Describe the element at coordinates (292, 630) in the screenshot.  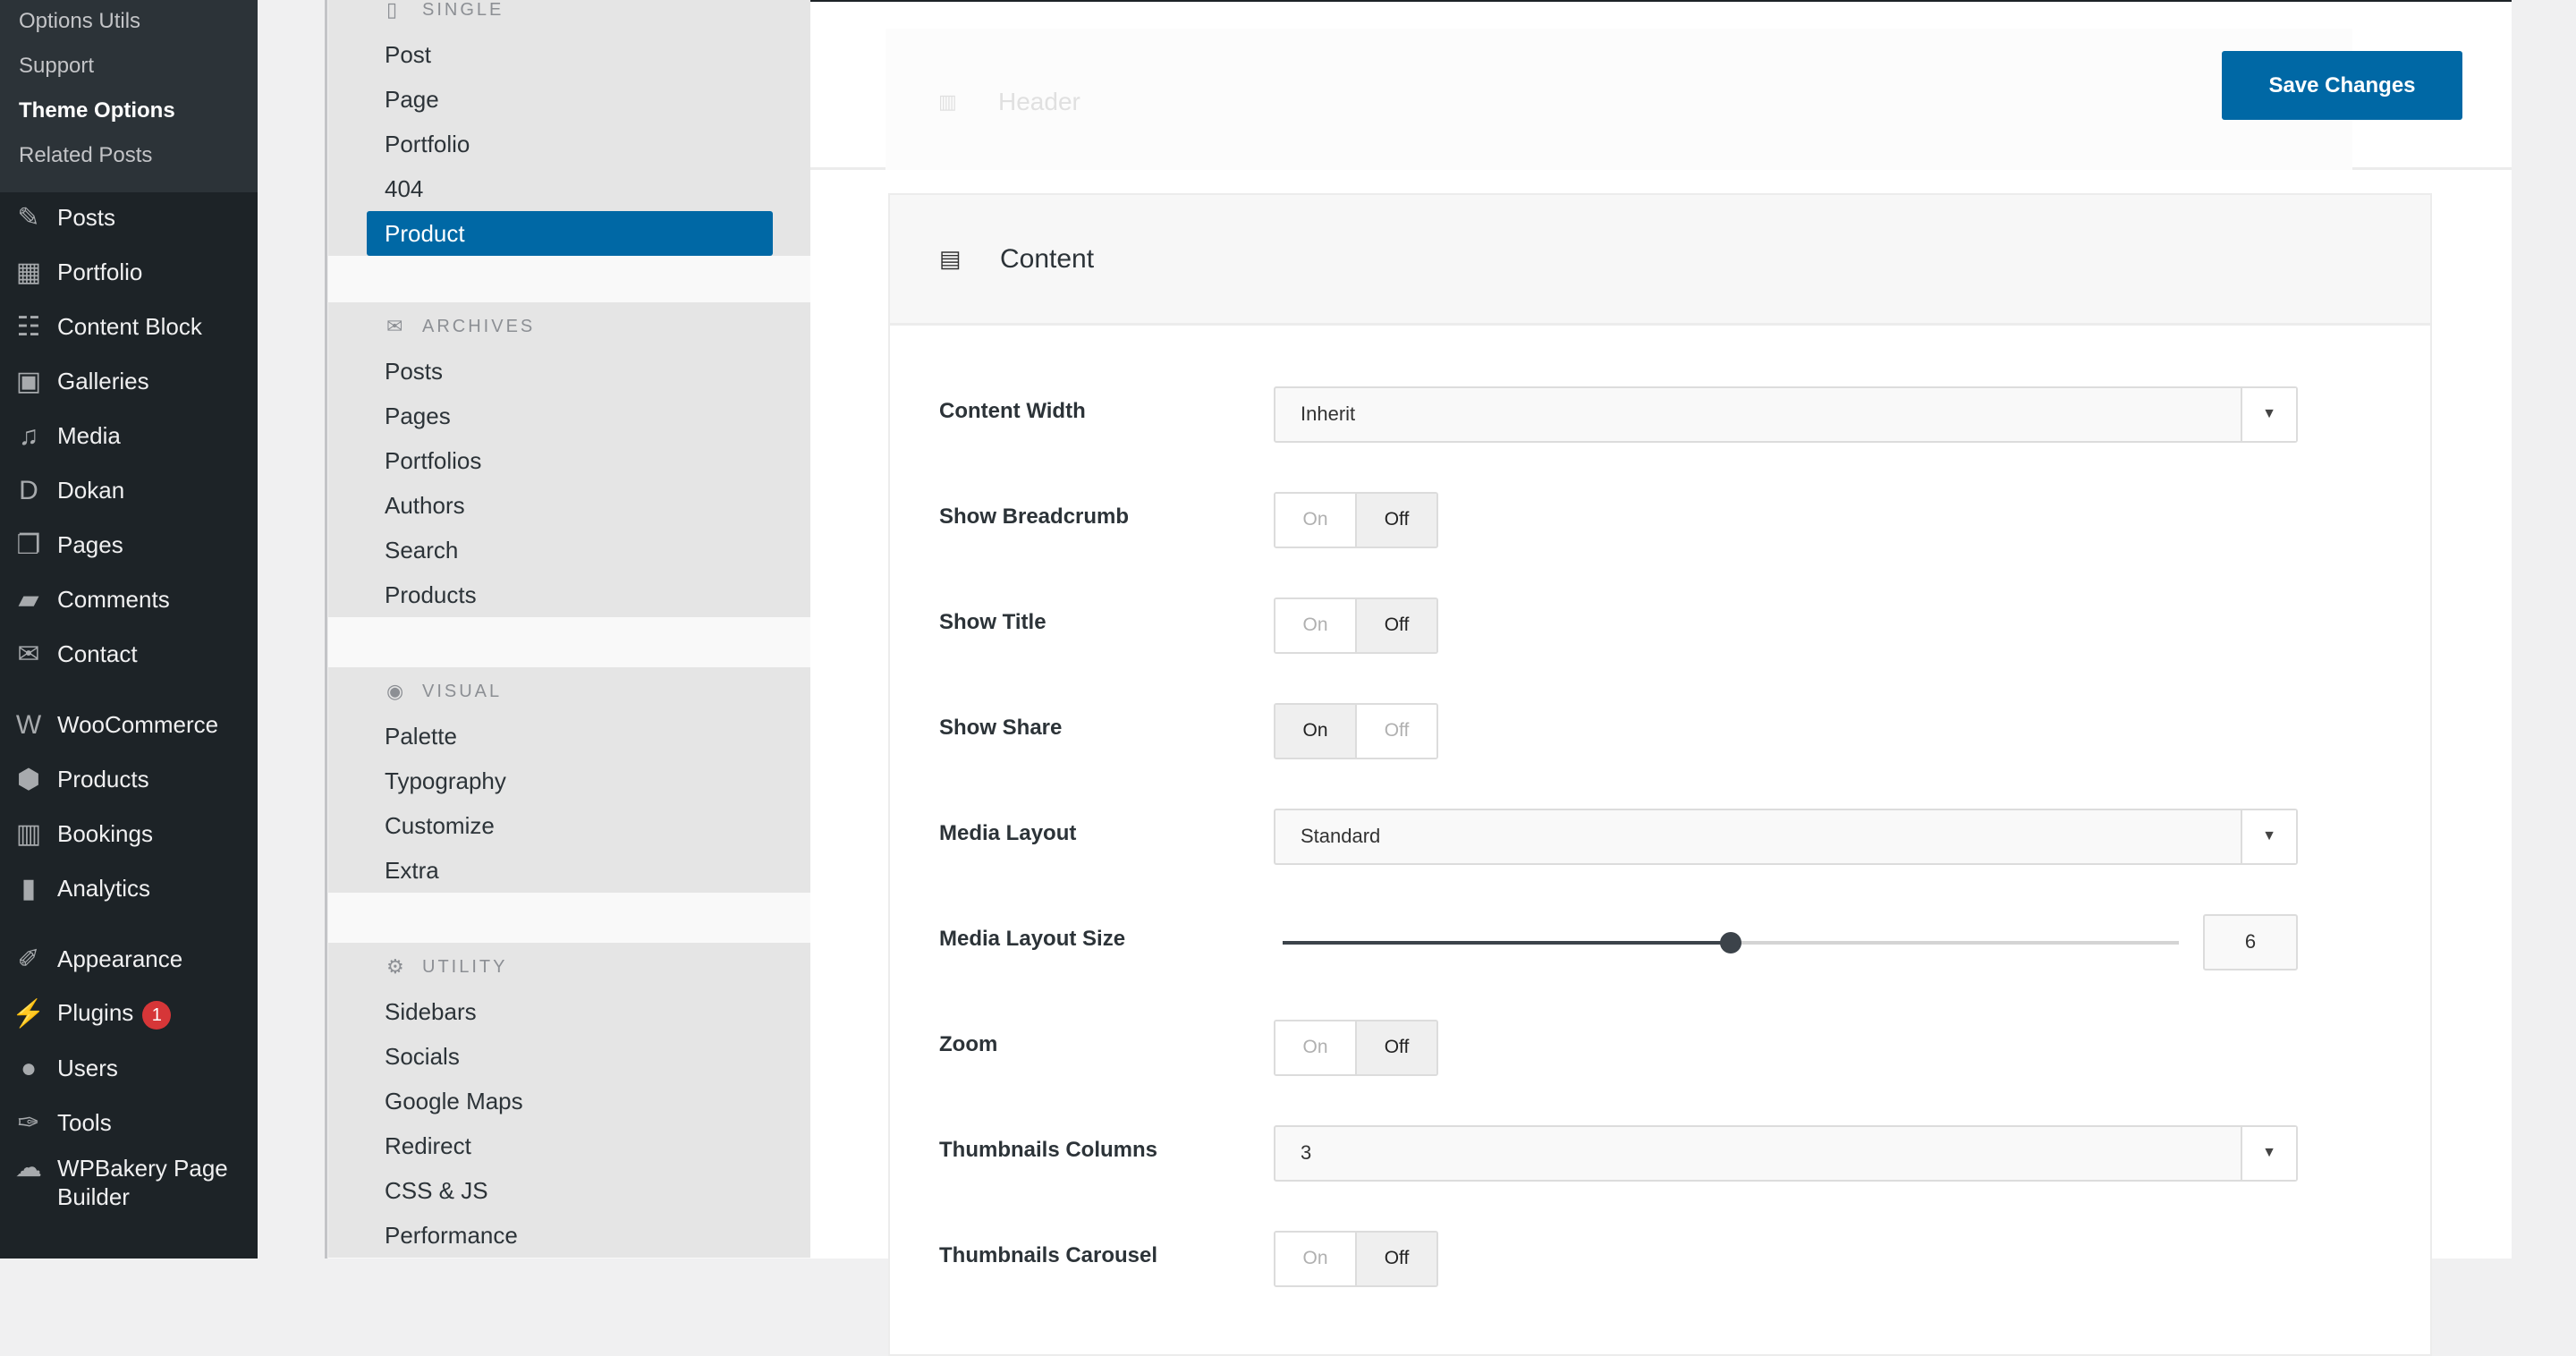
I see `gutter` at that location.